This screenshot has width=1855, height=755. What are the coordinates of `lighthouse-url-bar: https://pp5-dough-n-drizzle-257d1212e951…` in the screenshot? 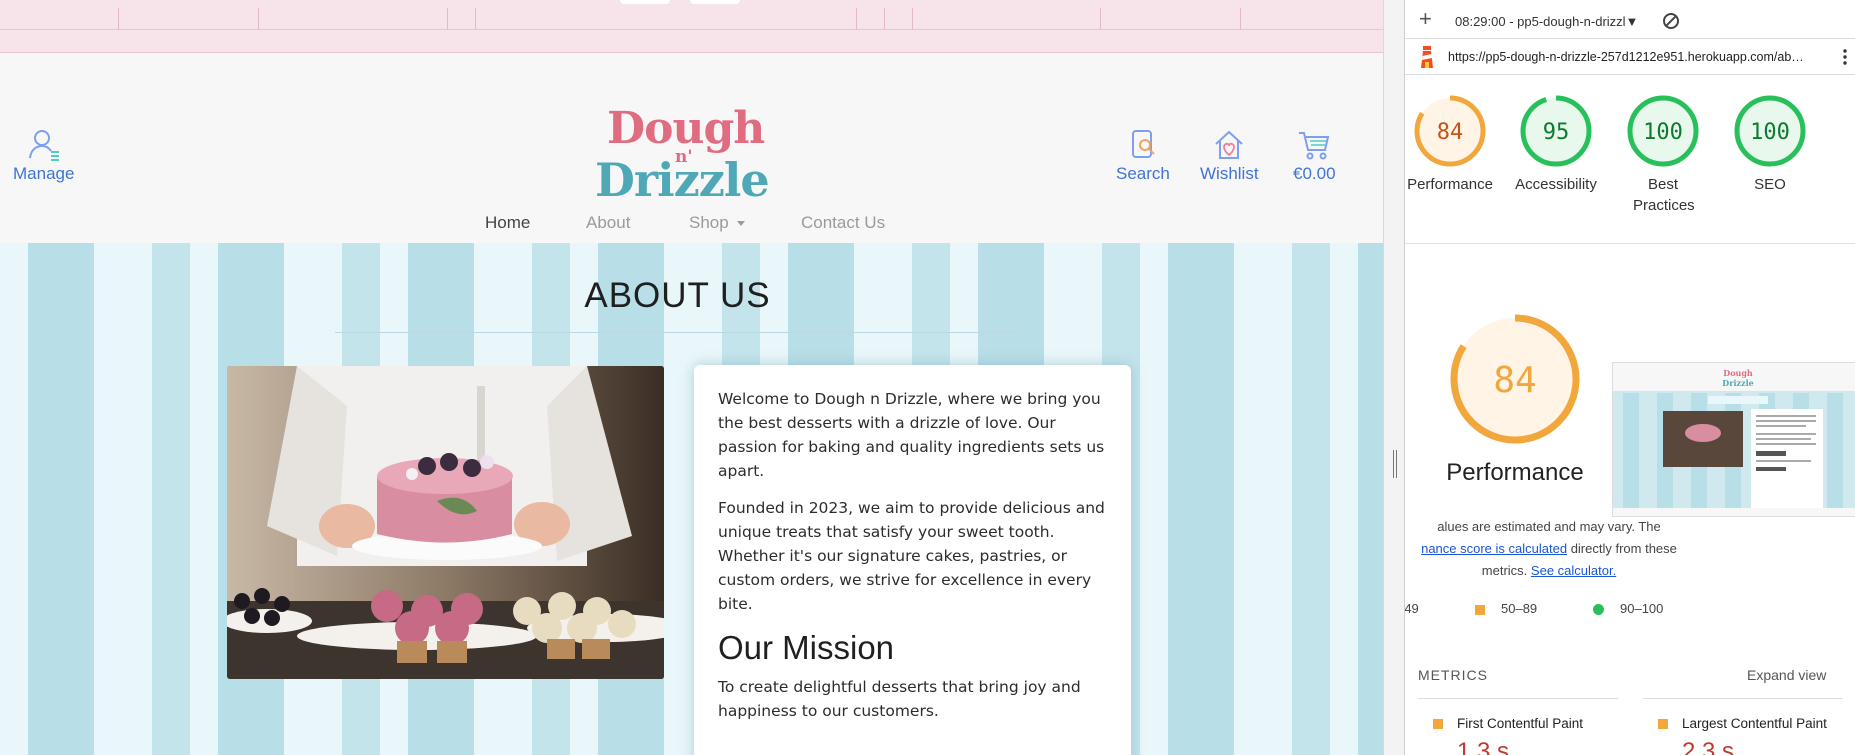 It's located at (1630, 57).